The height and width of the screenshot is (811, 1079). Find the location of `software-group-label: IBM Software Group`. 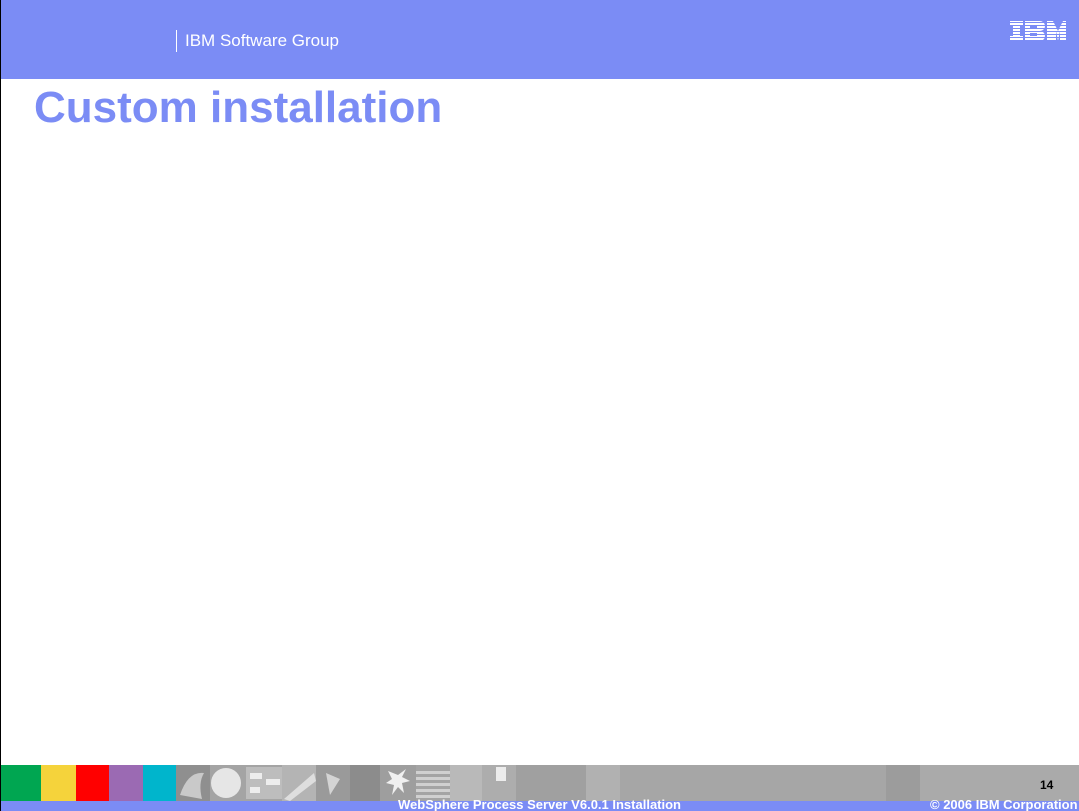

software-group-label: IBM Software Group is located at coordinates (262, 40).